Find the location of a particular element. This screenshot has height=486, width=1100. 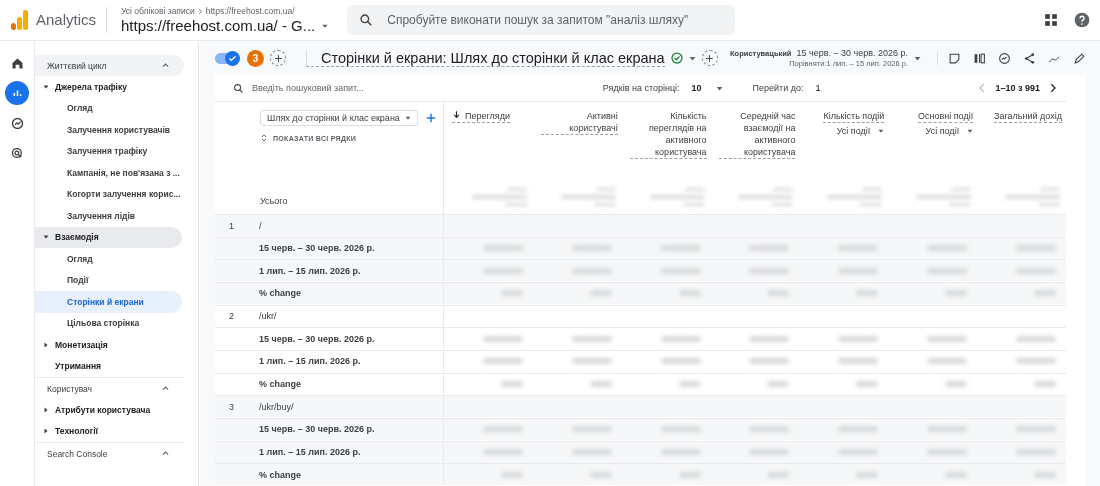

pencil-icon is located at coordinates (1079, 58).